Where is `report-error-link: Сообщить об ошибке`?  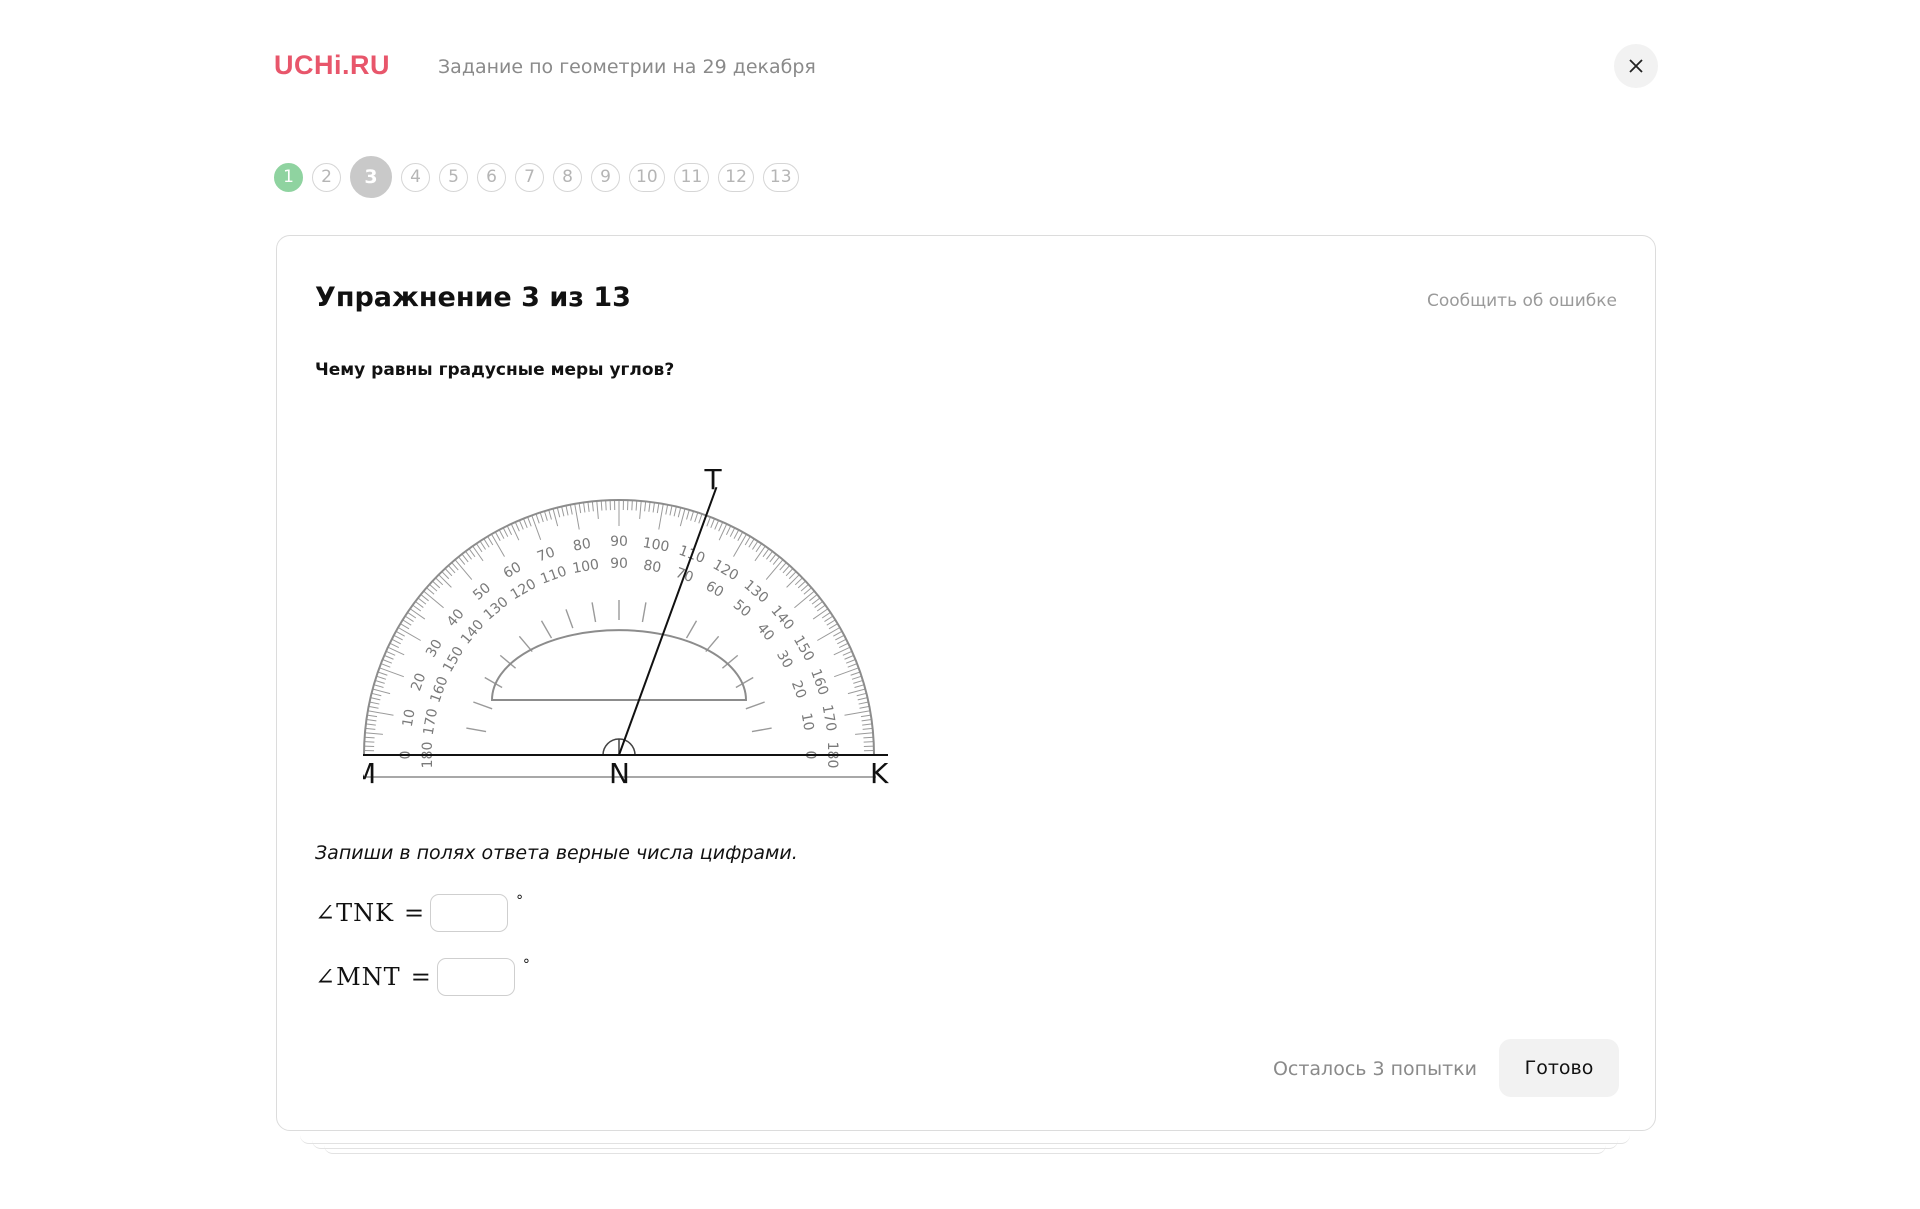
report-error-link: Сообщить об ошибке is located at coordinates (1522, 301).